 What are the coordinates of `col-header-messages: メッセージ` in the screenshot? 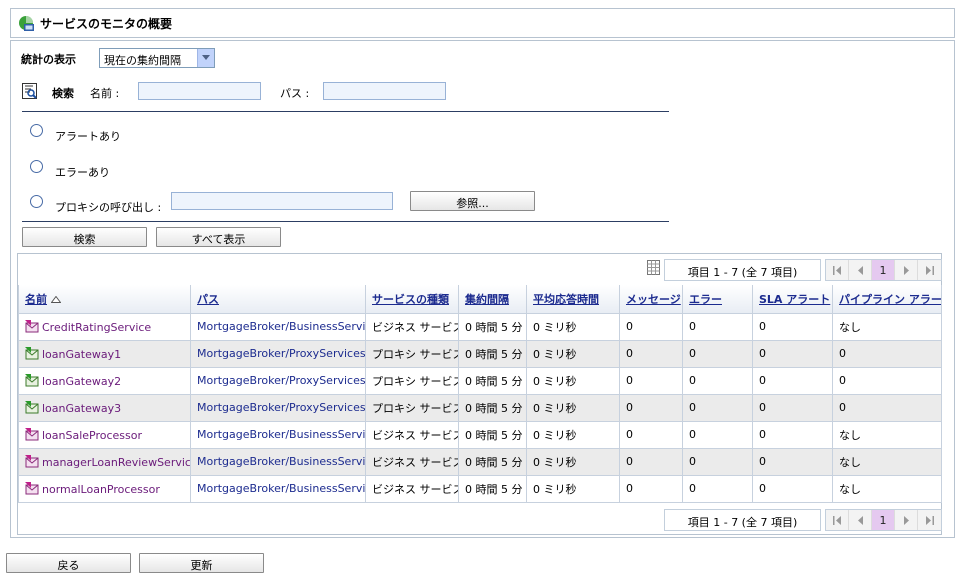 It's located at (651, 299).